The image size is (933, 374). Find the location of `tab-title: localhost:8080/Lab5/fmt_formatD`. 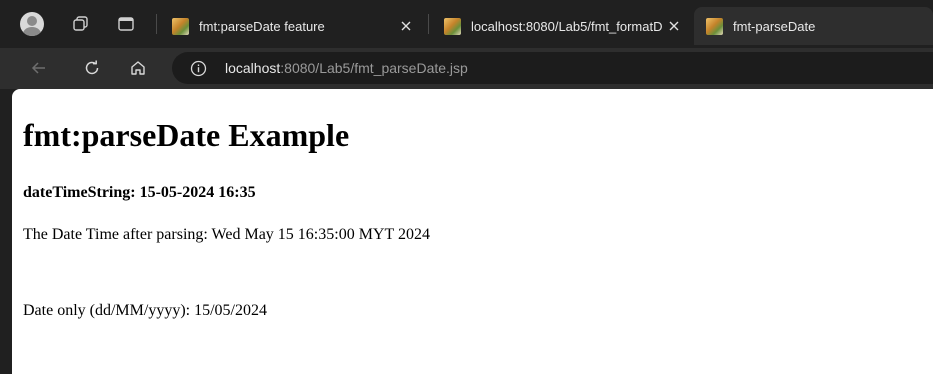

tab-title: localhost:8080/Lab5/fmt_formatD is located at coordinates (567, 26).